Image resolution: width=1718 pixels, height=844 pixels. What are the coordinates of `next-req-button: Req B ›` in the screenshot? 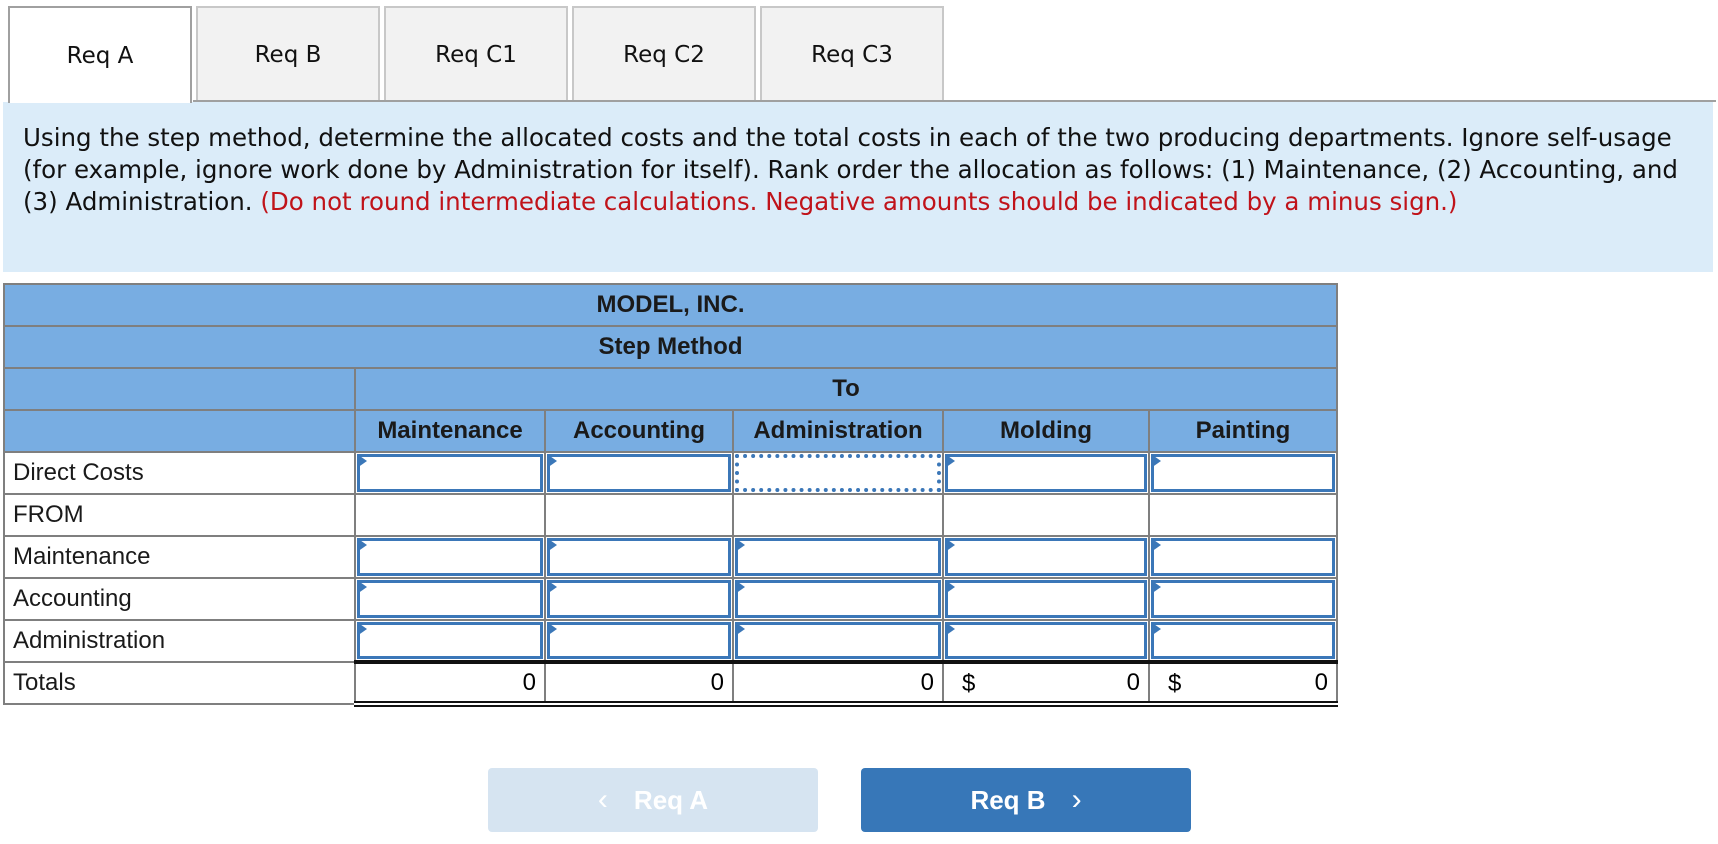 It's located at (1026, 800).